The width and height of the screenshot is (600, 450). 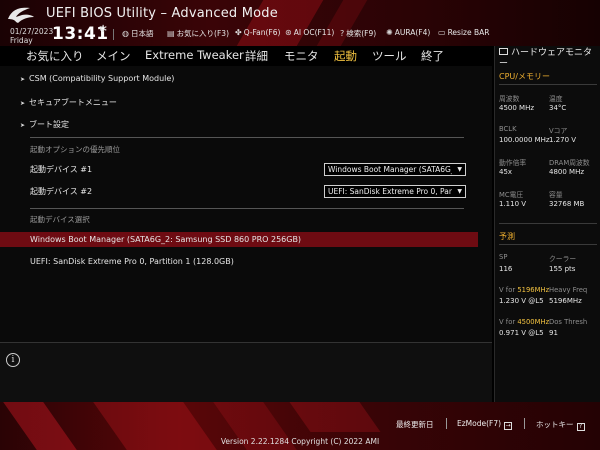 What do you see at coordinates (300, 441) in the screenshot?
I see `copyright-text: Version 2.22.1284 Copyright (C) 2022 AMI` at bounding box center [300, 441].